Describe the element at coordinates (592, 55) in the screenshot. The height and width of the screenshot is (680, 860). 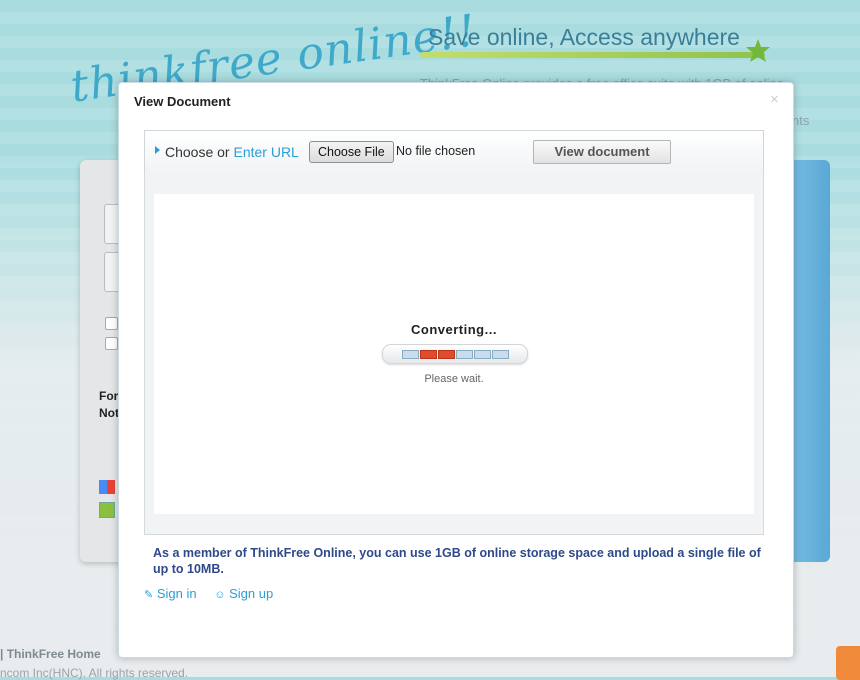
I see `slogan-underline` at that location.